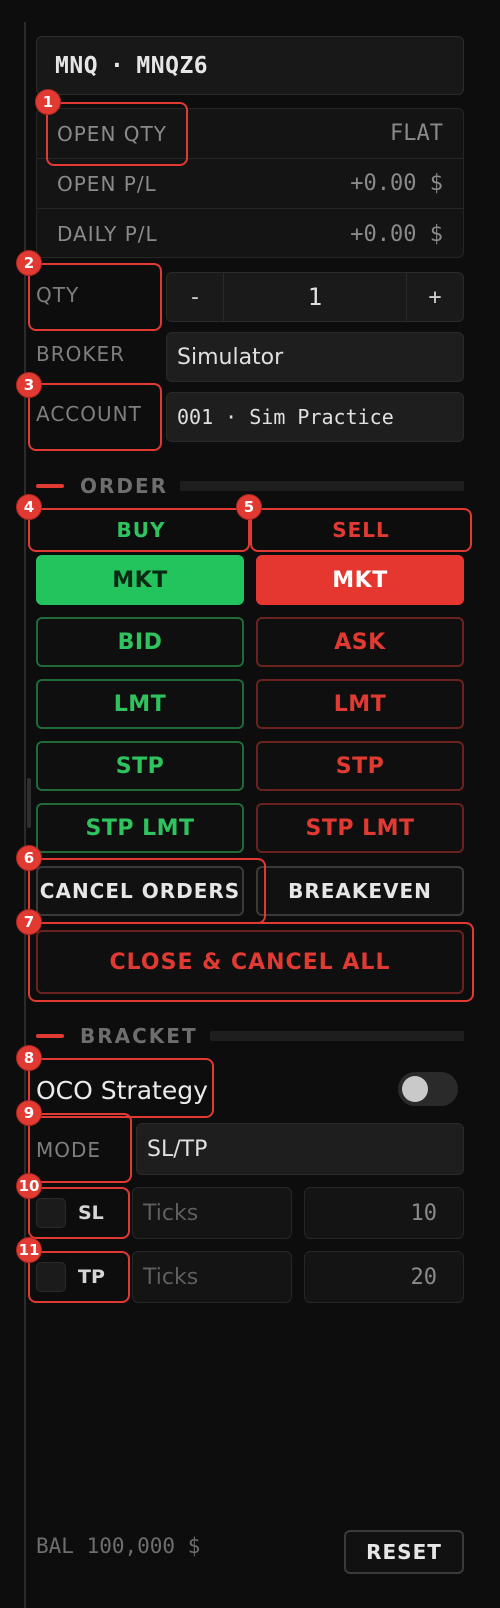 The height and width of the screenshot is (1608, 500). I want to click on tp-ticks-input: 20, so click(384, 1277).